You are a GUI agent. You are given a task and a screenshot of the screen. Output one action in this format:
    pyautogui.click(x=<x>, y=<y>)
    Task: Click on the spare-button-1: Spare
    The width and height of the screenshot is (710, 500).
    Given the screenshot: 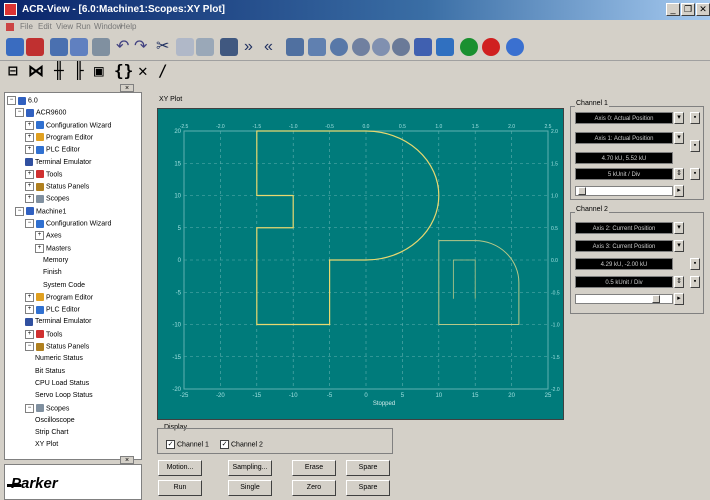 What is the action you would take?
    pyautogui.click(x=368, y=468)
    